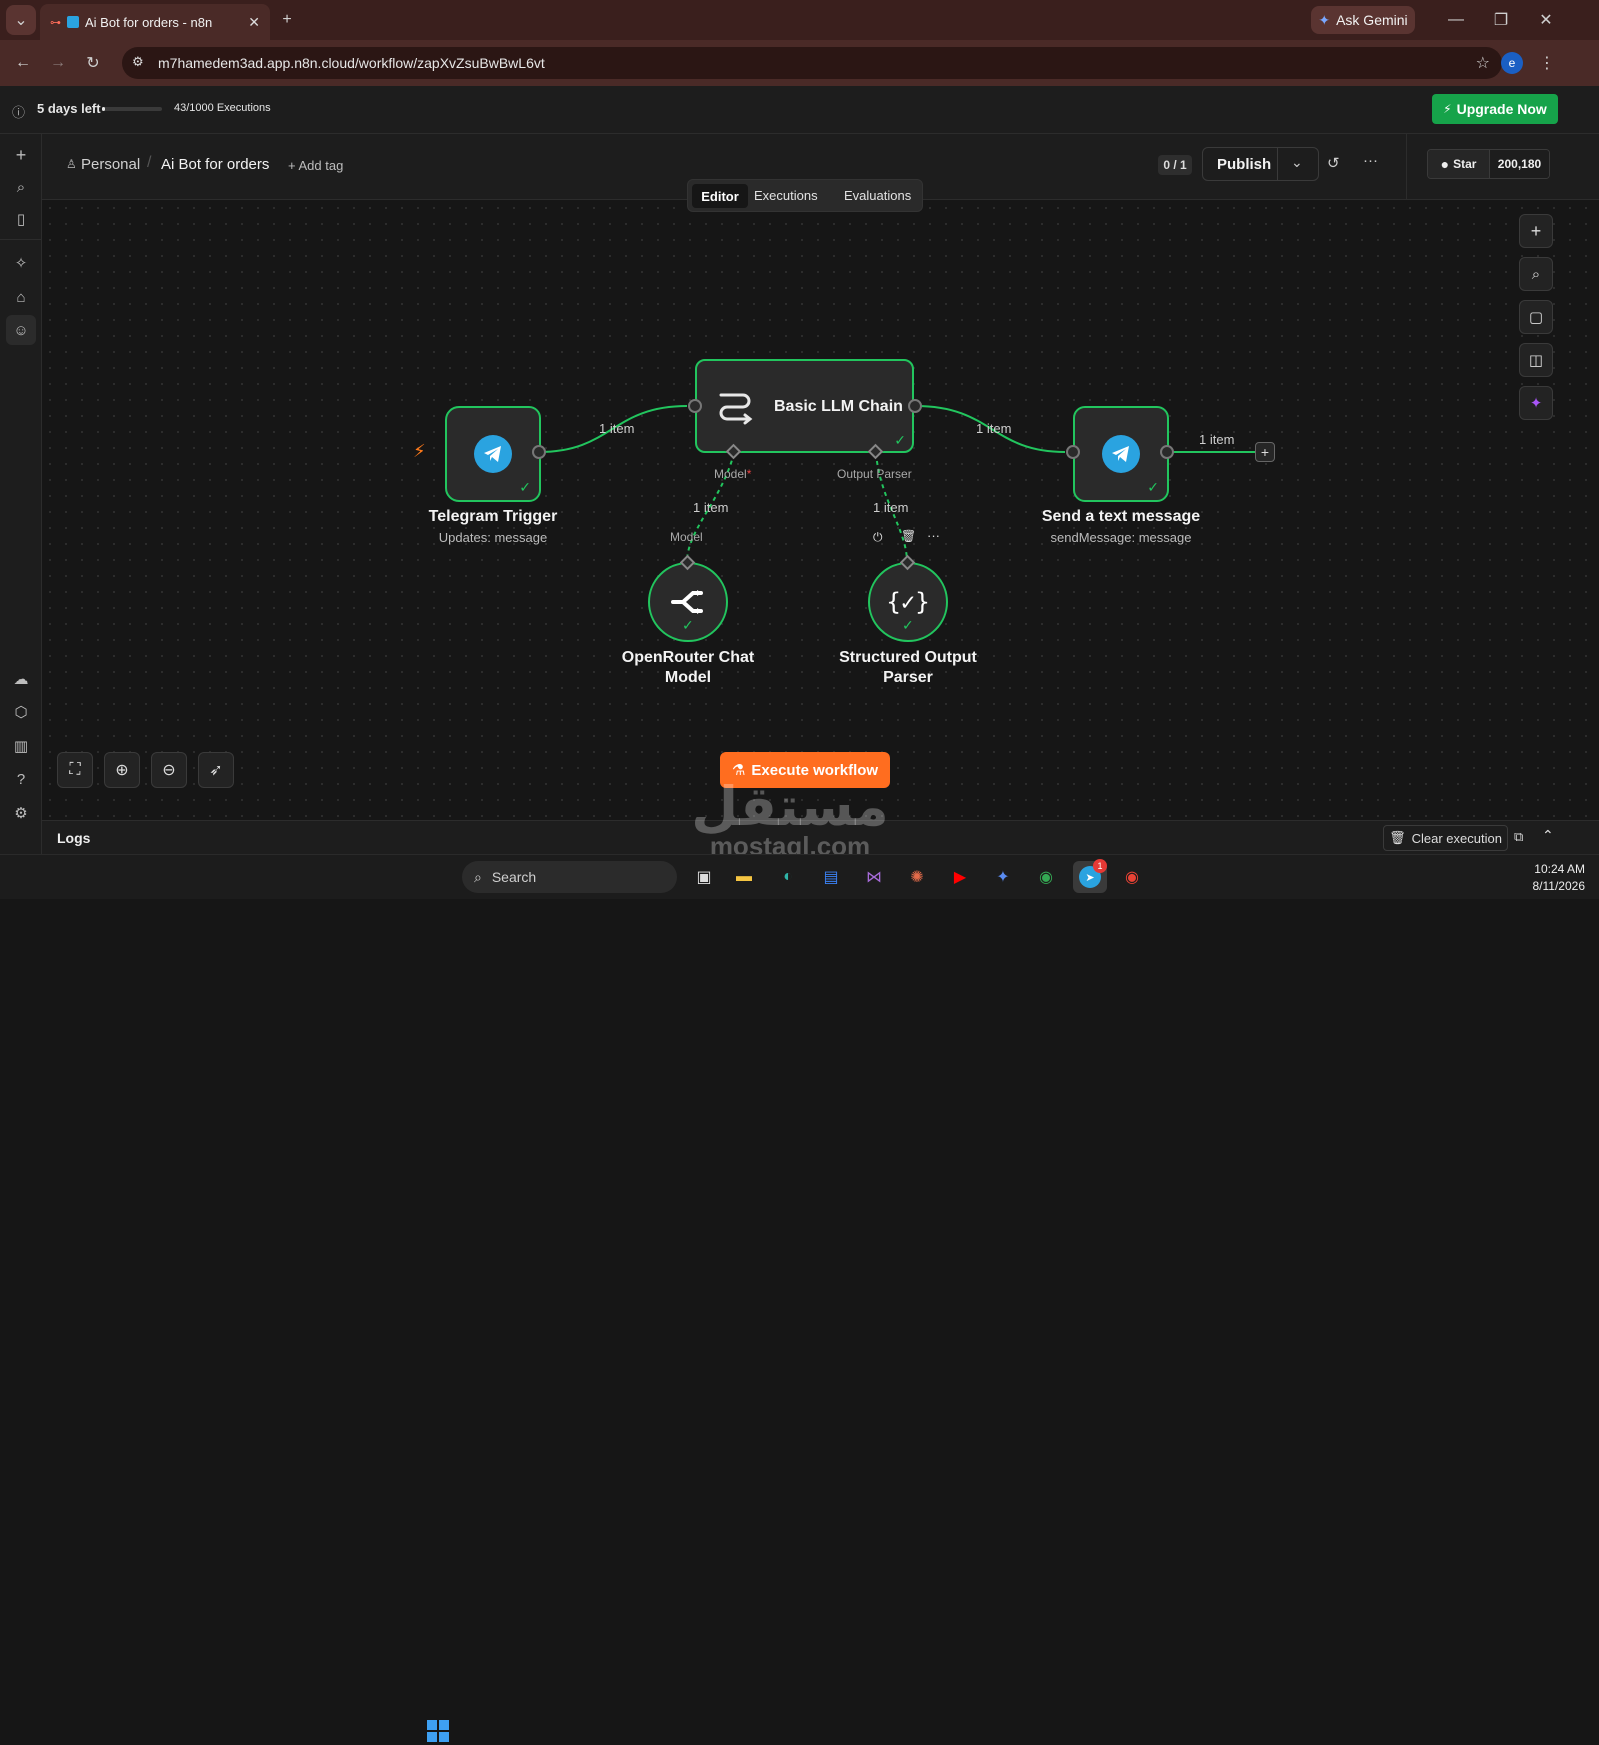  I want to click on history-icon: ↺, so click(1333, 163).